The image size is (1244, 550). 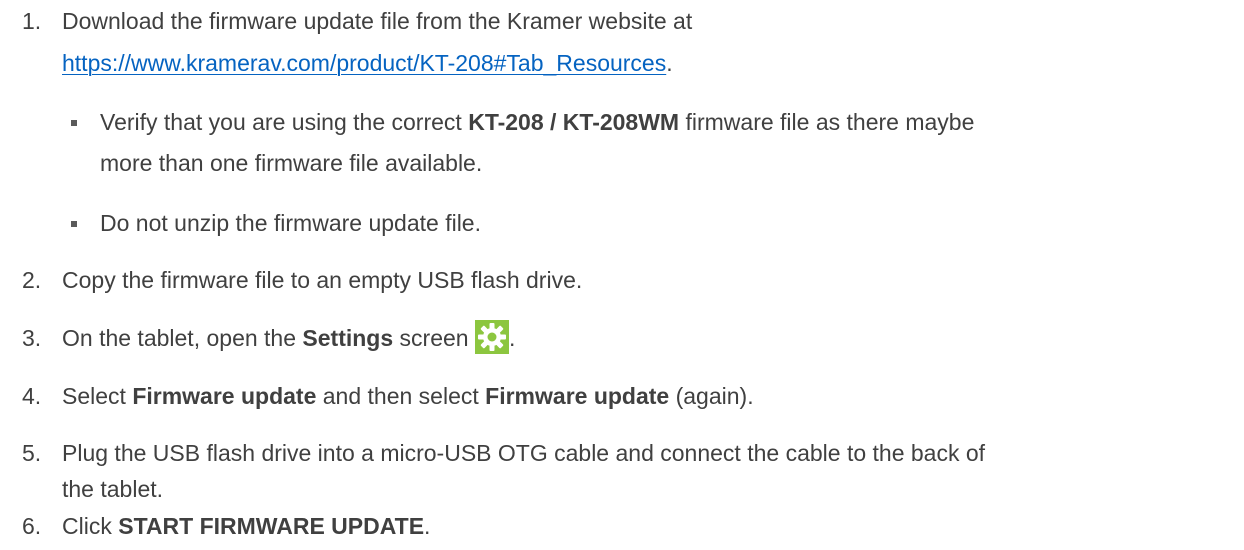 I want to click on start-firmware-update-label: START FIRMWARE UPDATE, so click(x=271, y=526).